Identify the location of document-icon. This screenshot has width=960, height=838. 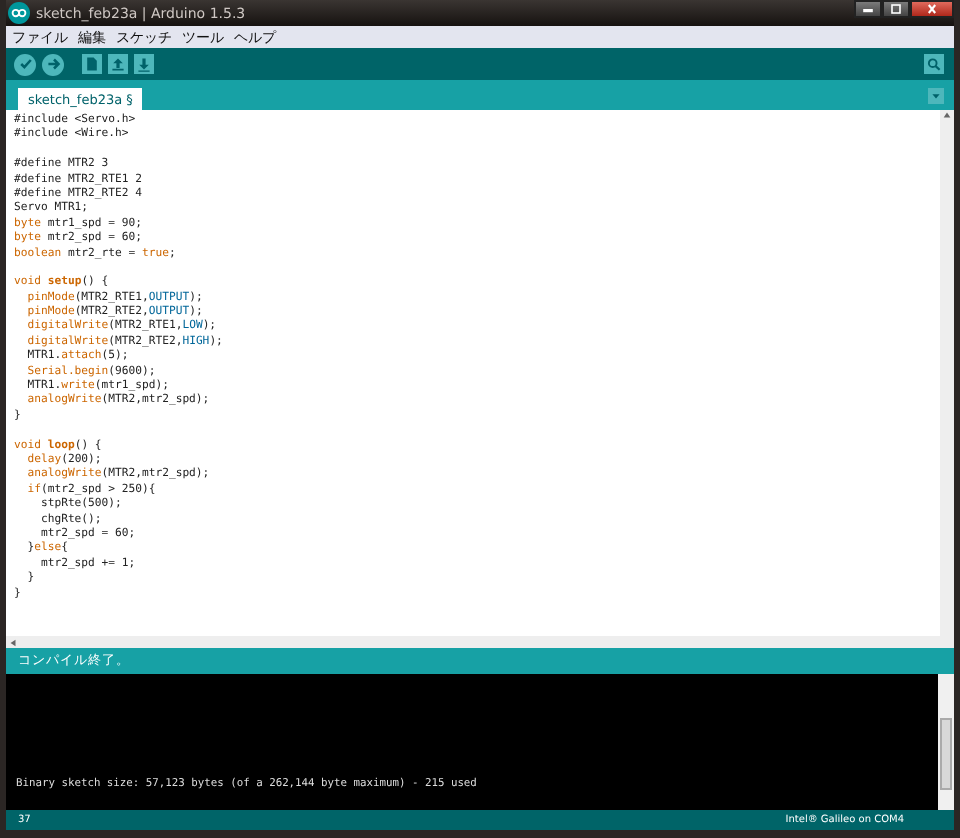
(92, 64).